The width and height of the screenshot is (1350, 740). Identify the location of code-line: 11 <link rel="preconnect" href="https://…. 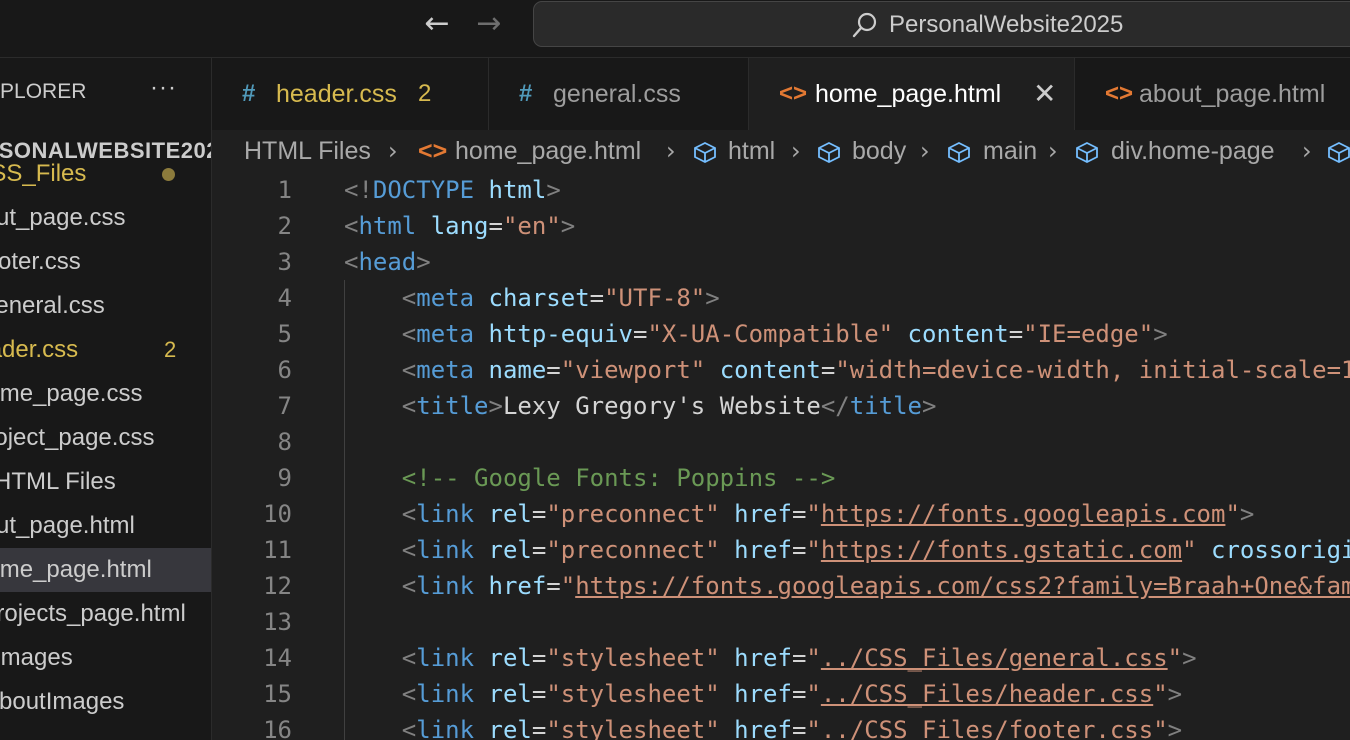
(781, 550).